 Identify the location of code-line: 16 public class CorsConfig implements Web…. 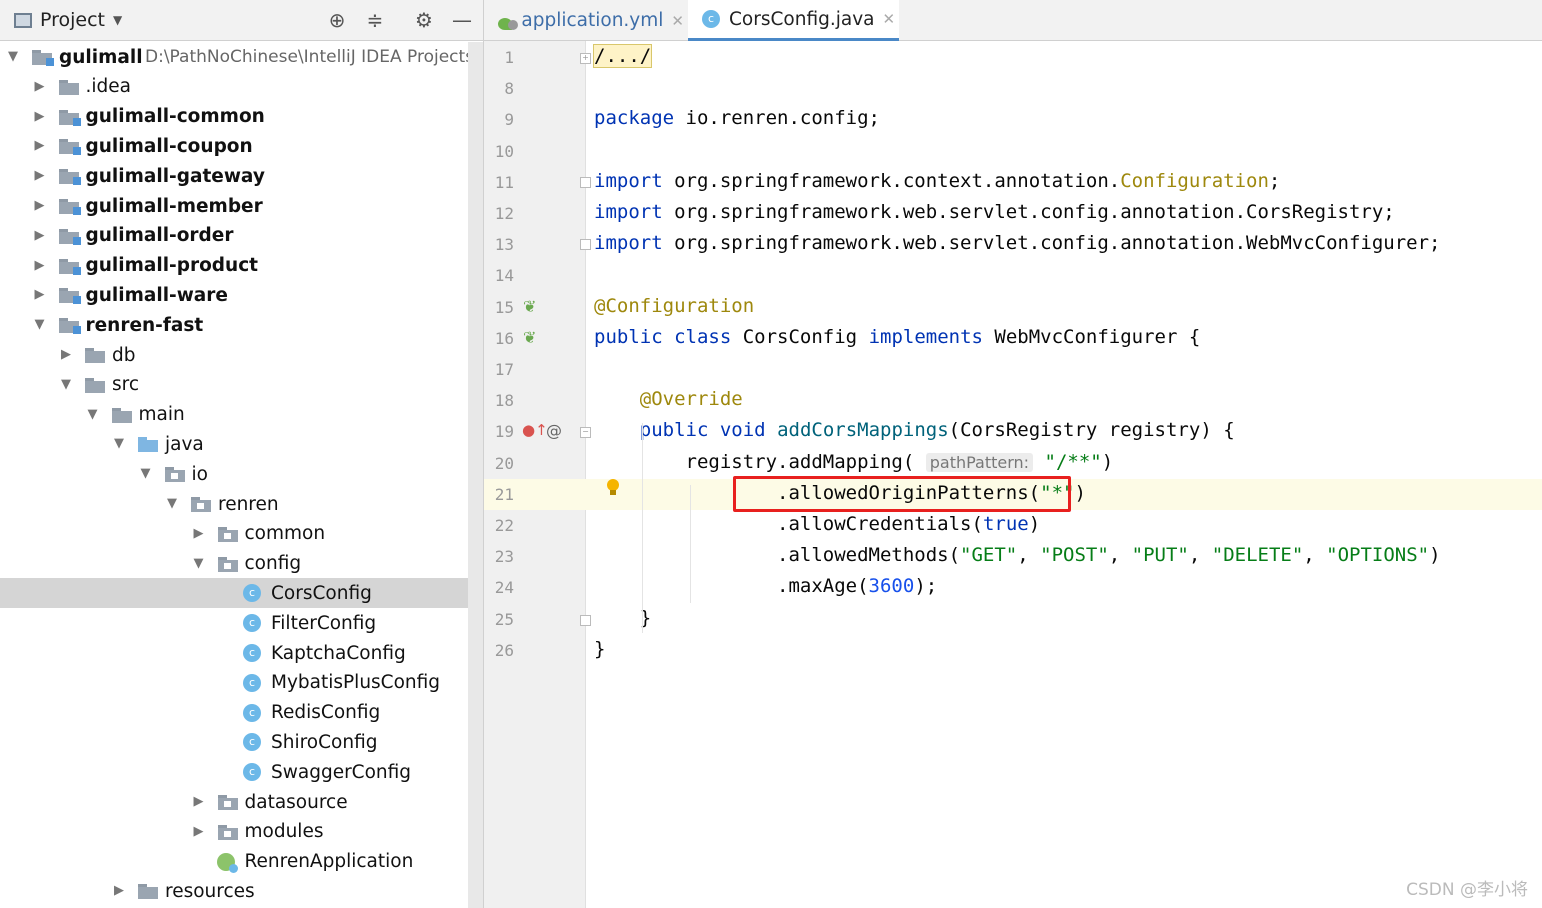
(1013, 338).